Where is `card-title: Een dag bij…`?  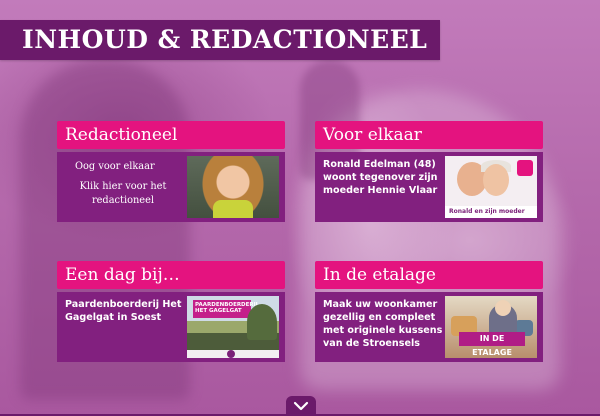
card-title: Een dag bij… is located at coordinates (171, 275).